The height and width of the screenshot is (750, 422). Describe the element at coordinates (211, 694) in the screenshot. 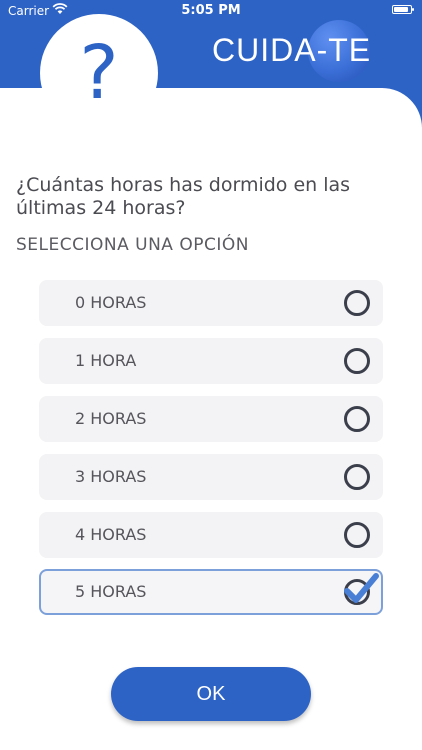

I see `ok-button: OK` at that location.